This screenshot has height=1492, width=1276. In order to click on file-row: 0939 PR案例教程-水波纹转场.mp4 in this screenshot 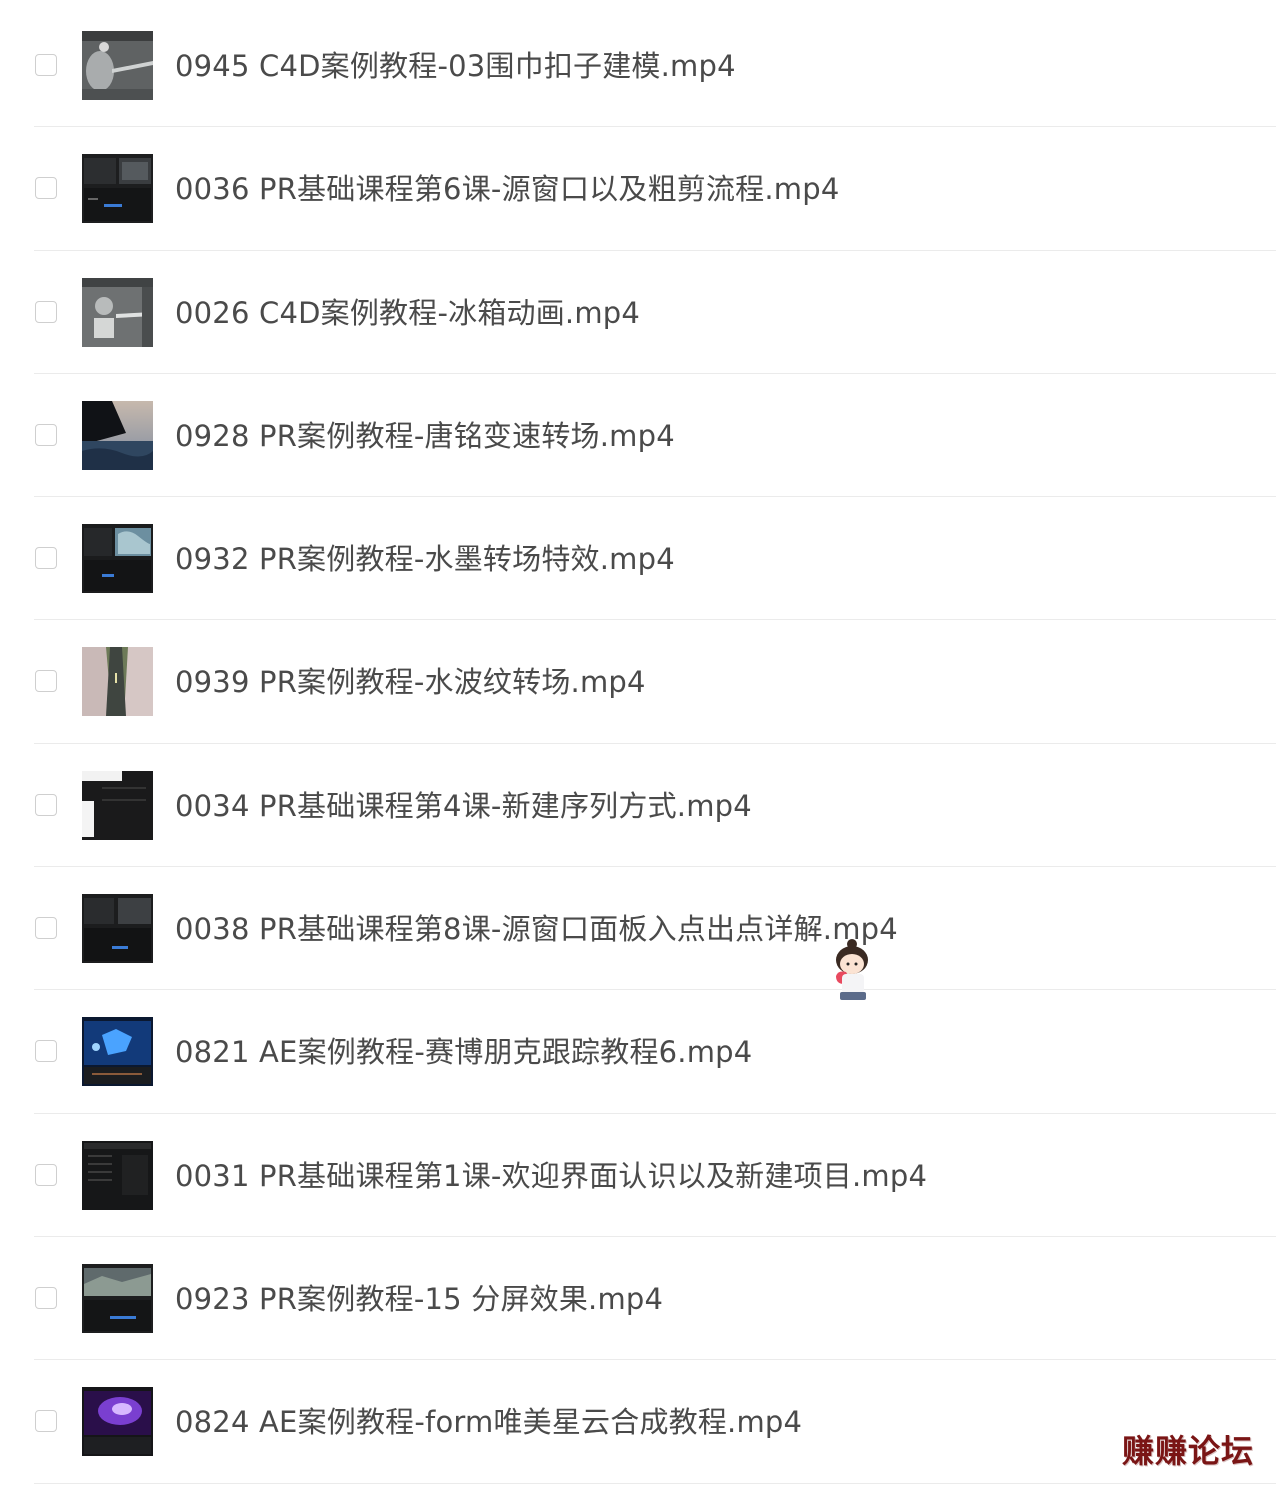, I will do `click(638, 682)`.